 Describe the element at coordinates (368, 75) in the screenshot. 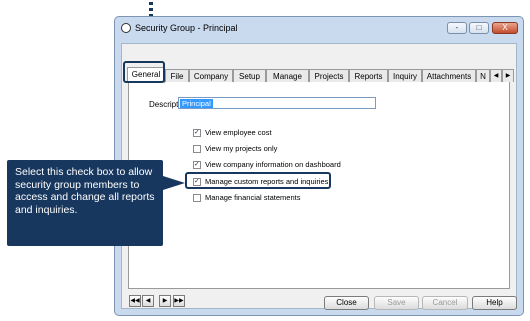

I see `tab-reports: Reports` at that location.